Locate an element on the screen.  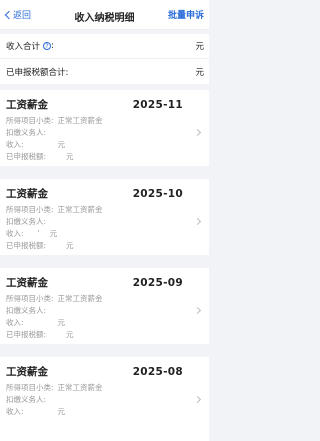
top-bar: 返回 批量申诉 is located at coordinates (104, 15).